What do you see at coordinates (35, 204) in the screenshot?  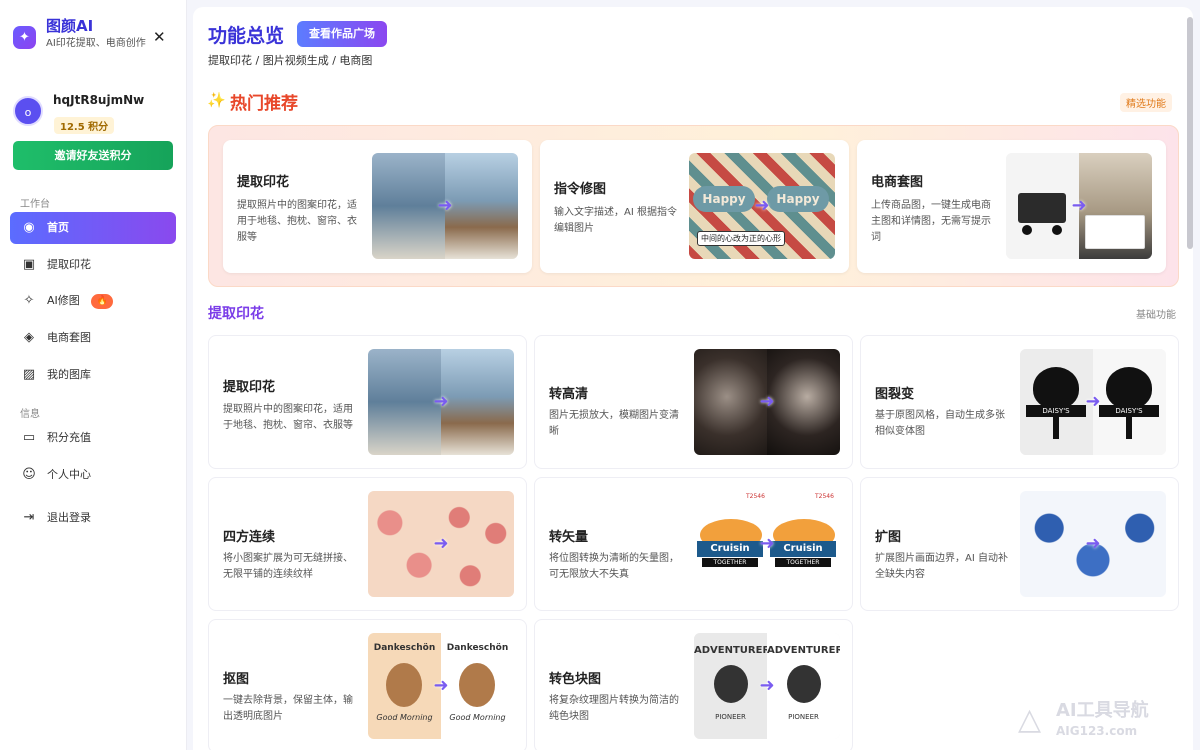 I see `workspace-label: 工作台` at bounding box center [35, 204].